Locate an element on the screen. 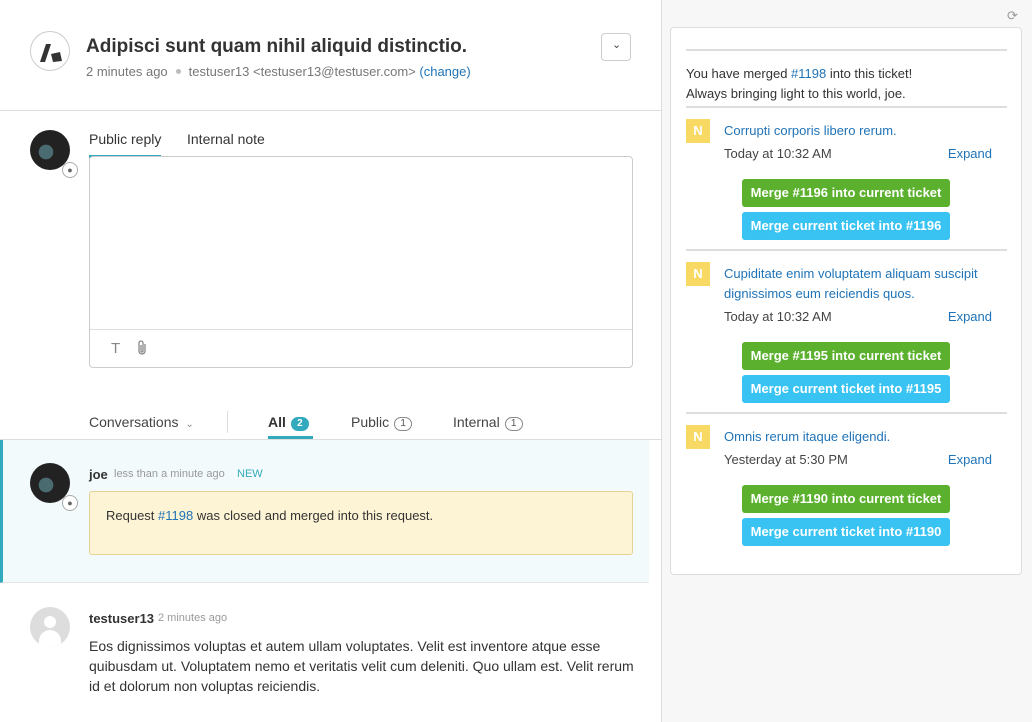  brand-logo is located at coordinates (50, 51).